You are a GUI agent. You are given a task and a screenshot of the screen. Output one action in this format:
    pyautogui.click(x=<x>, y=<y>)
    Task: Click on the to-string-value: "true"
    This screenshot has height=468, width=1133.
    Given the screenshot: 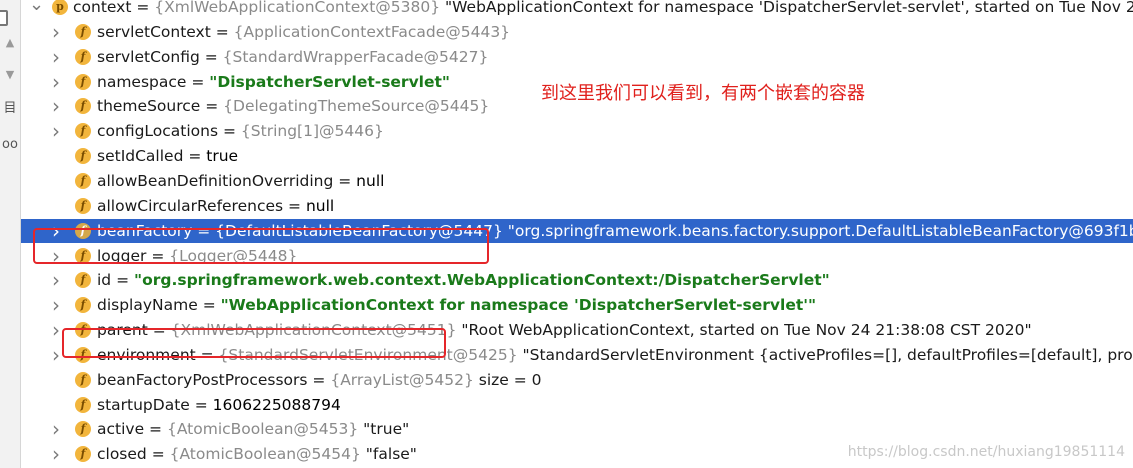 What is the action you would take?
    pyautogui.click(x=384, y=429)
    